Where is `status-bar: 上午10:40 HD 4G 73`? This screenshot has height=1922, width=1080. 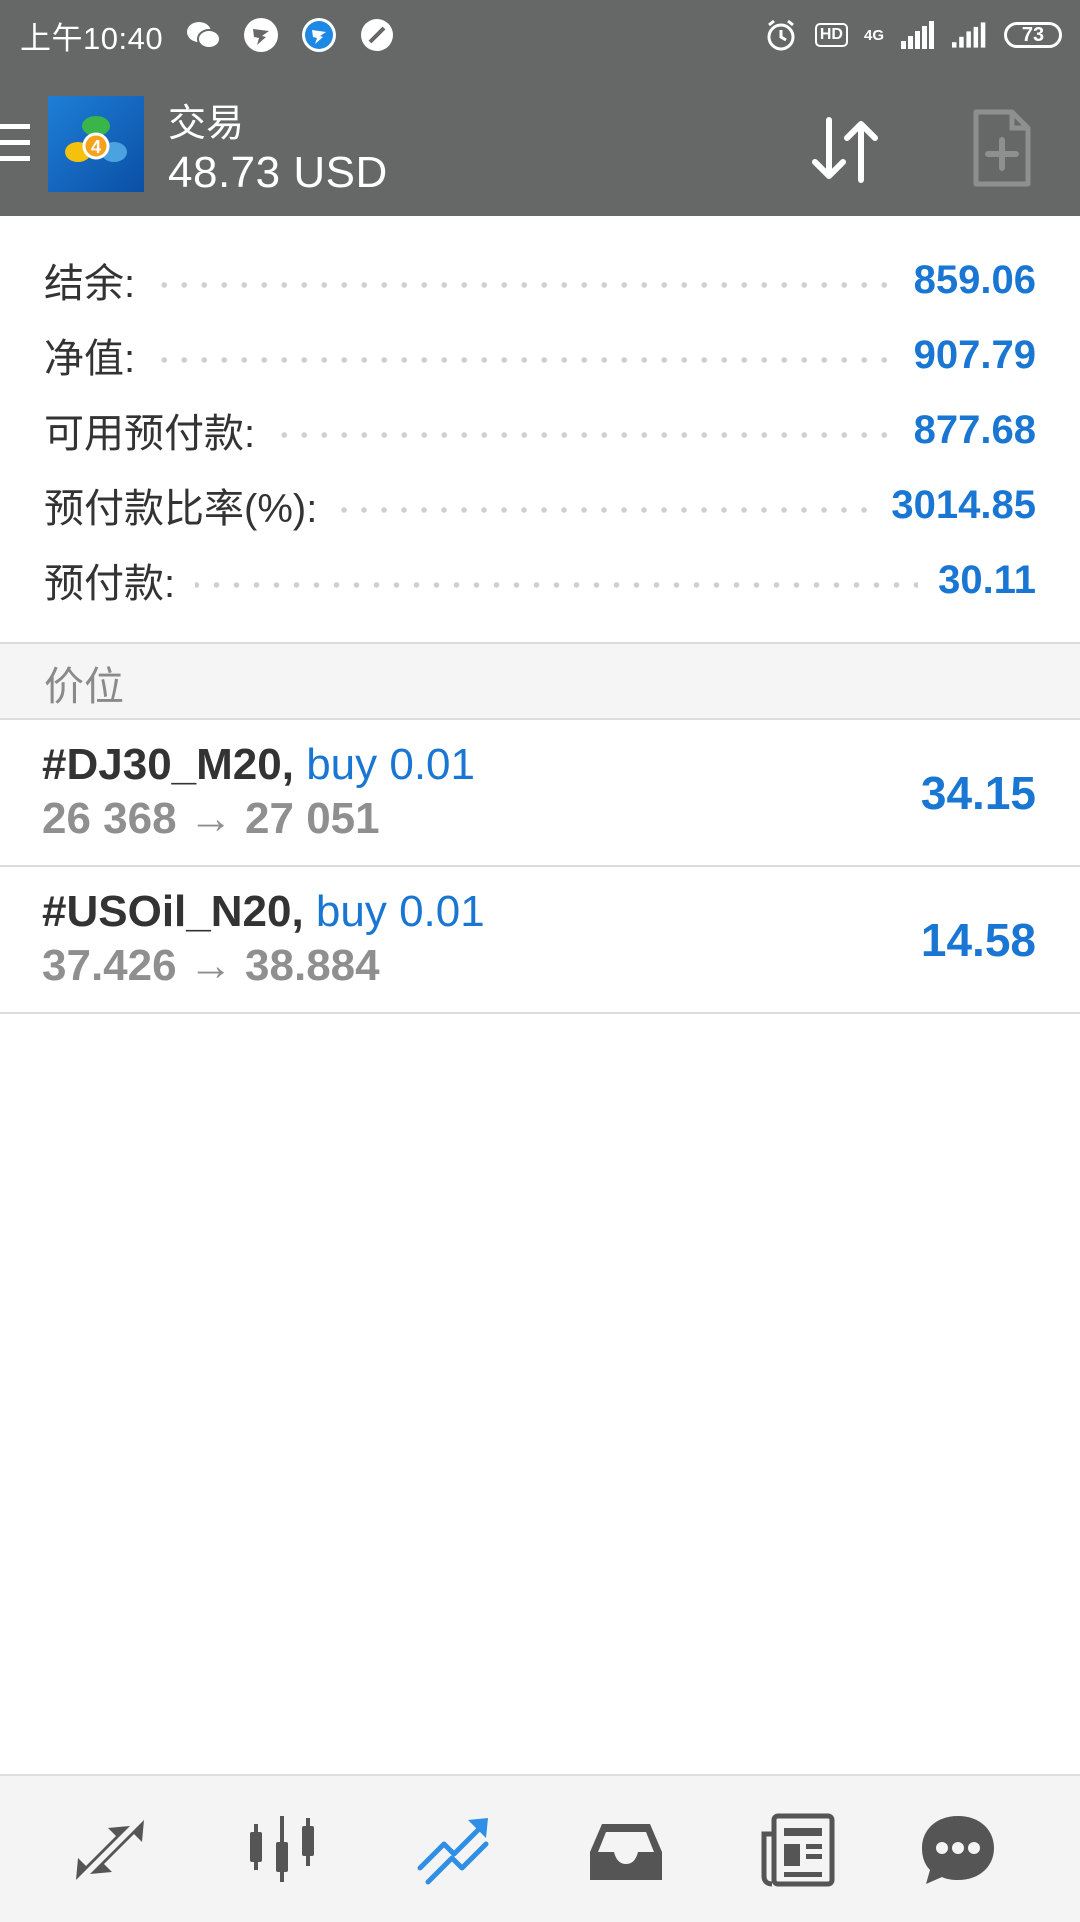
status-bar: 上午10:40 HD 4G 73 is located at coordinates (540, 35).